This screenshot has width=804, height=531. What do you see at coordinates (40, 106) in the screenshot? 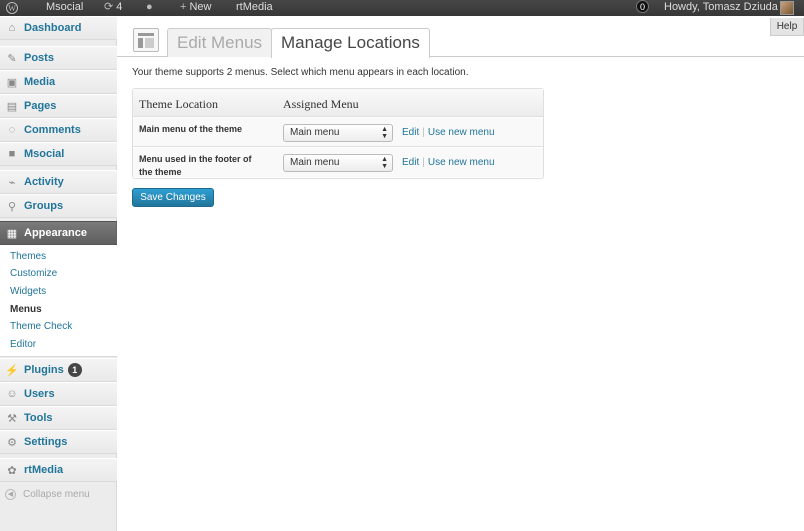
I see `sidebar-item-label: Pages` at bounding box center [40, 106].